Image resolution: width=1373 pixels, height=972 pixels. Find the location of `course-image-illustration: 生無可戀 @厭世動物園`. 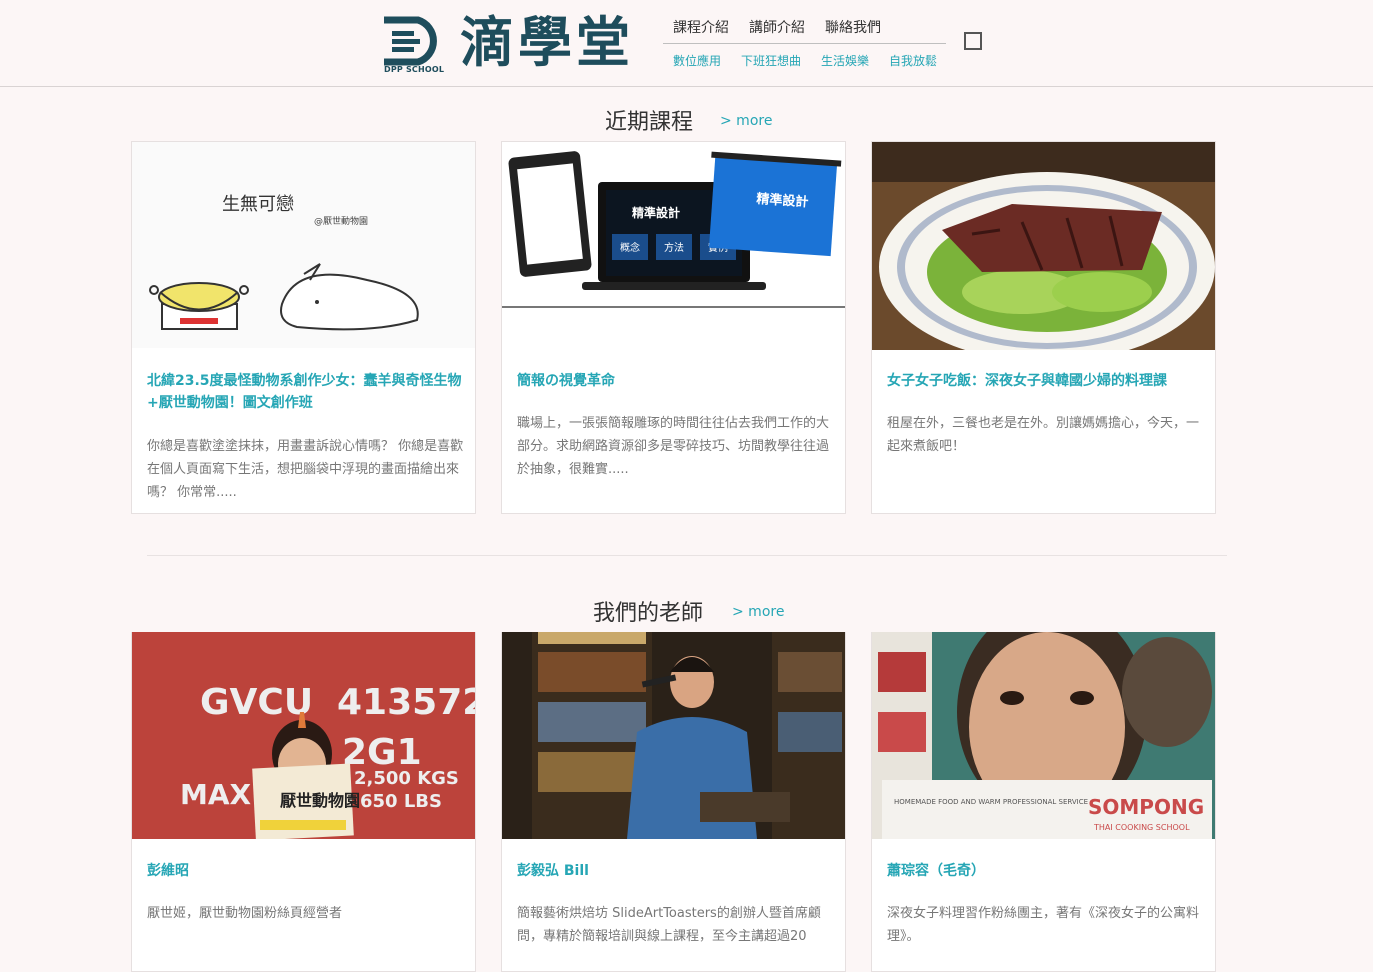

course-image-illustration: 生無可戀 @厭世動物園 is located at coordinates (303, 245).